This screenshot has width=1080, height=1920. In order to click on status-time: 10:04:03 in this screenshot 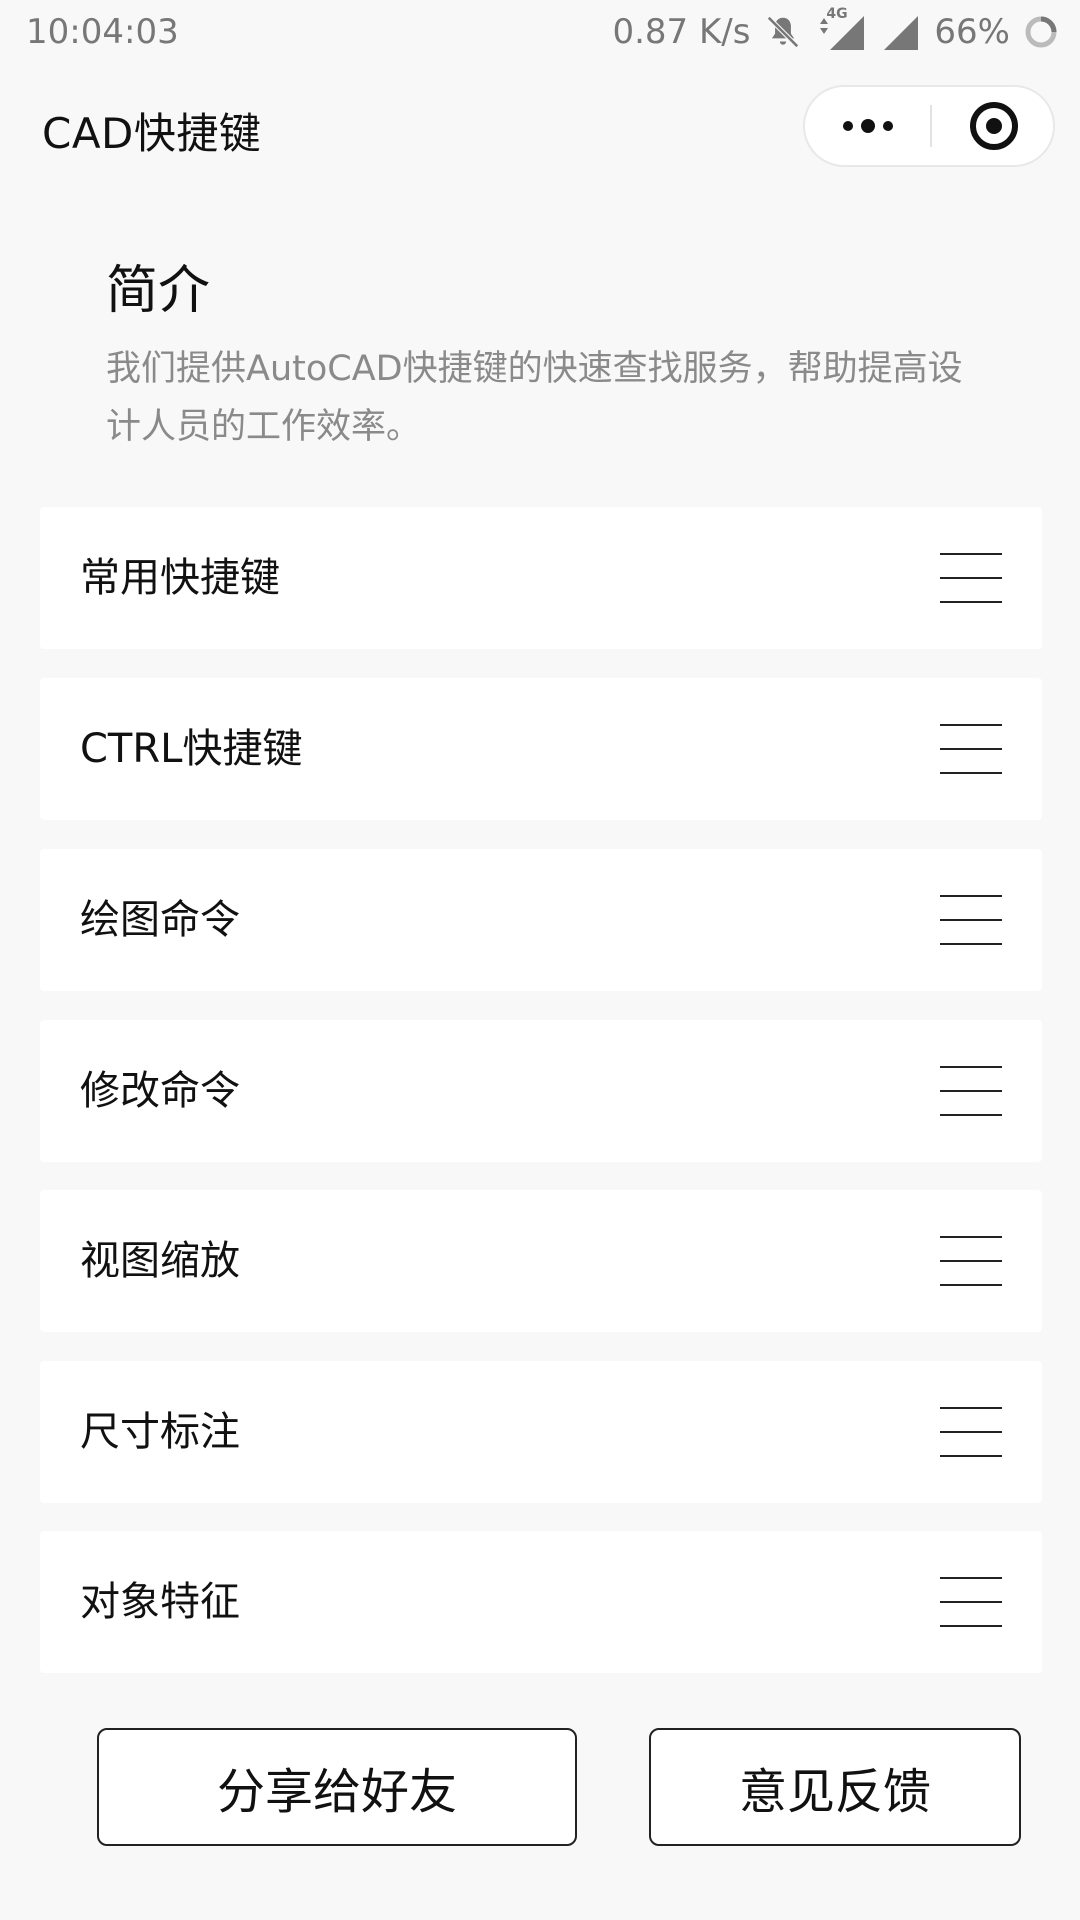, I will do `click(102, 32)`.